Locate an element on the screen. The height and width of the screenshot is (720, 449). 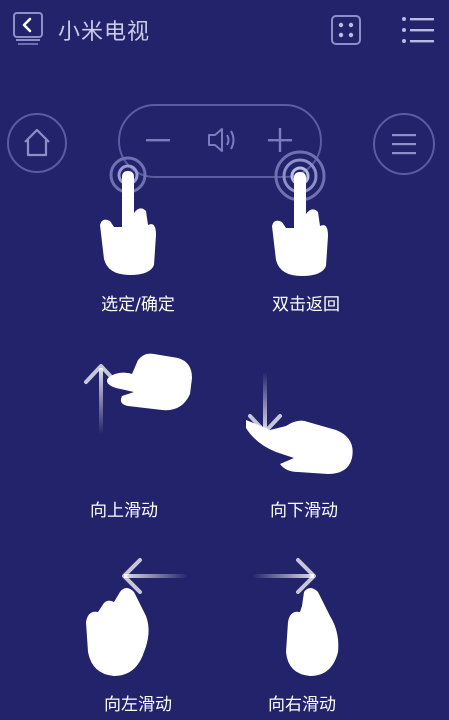
gesture-label: 选定/确定 is located at coordinates (138, 305).